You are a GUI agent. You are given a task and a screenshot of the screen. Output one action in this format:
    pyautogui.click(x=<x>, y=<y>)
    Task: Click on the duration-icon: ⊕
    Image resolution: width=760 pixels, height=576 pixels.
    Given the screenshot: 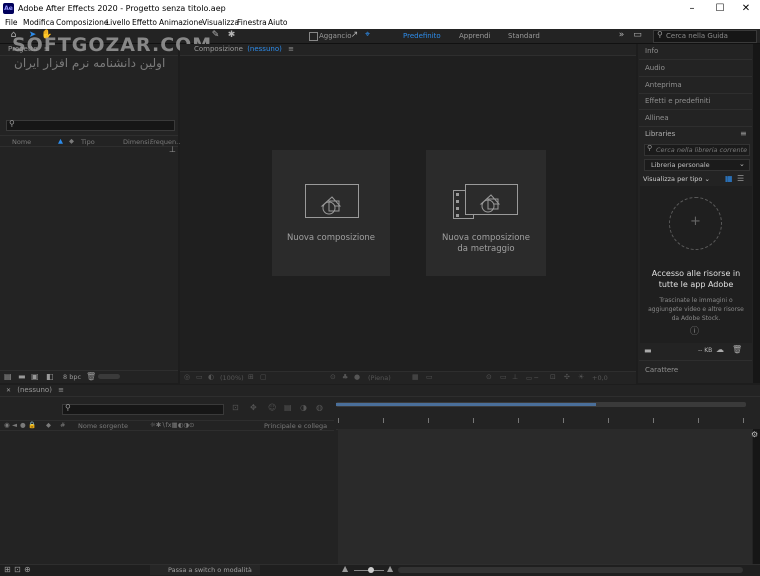 What is the action you would take?
    pyautogui.click(x=27, y=569)
    